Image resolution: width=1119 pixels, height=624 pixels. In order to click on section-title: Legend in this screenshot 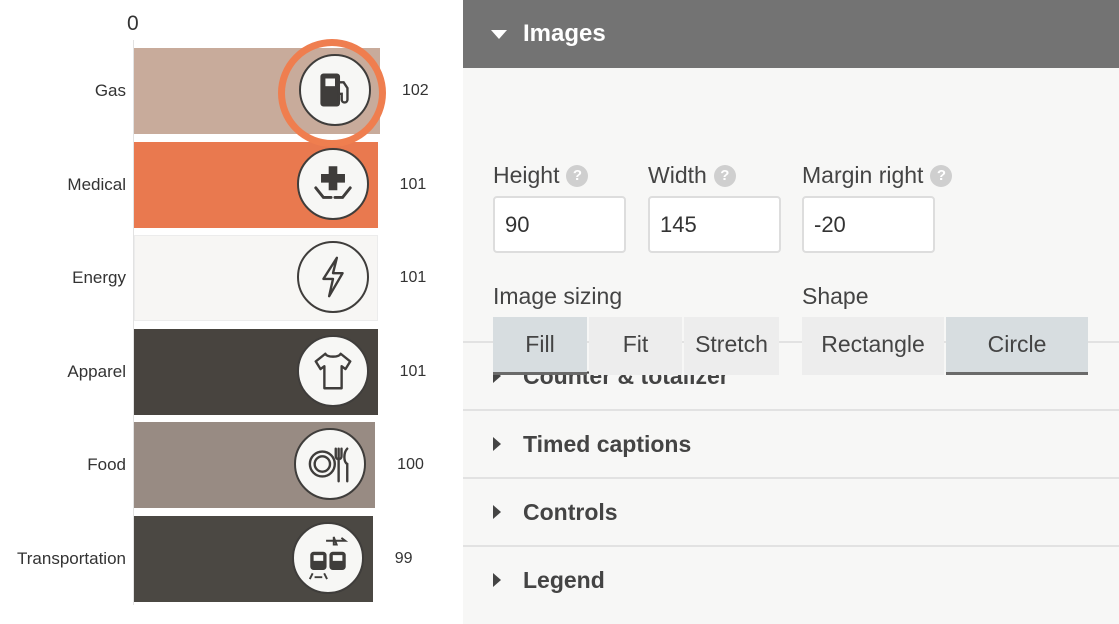, I will do `click(564, 579)`.